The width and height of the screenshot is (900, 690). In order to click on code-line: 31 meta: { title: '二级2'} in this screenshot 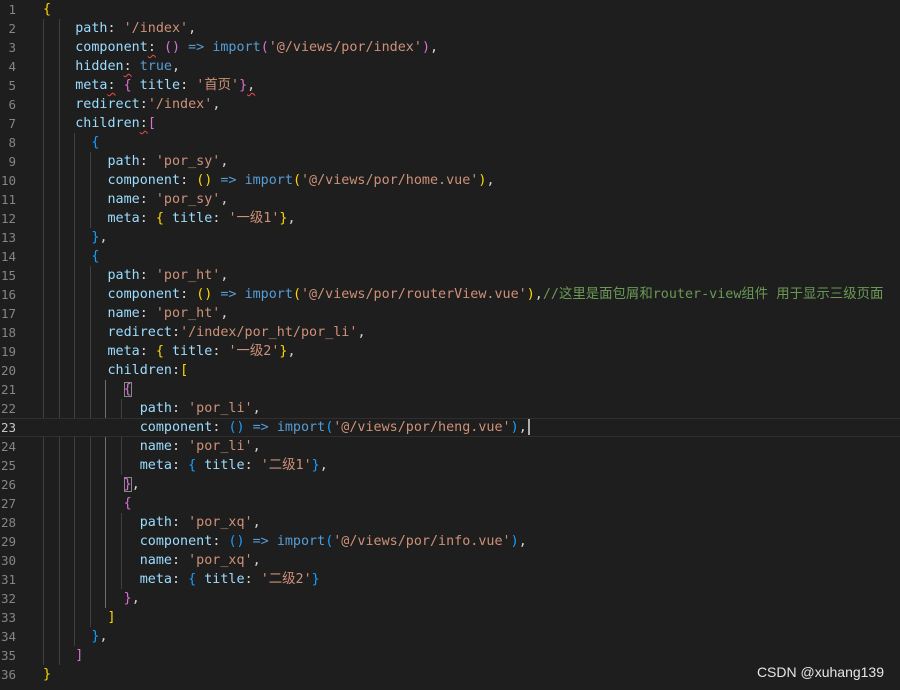, I will do `click(450, 579)`.